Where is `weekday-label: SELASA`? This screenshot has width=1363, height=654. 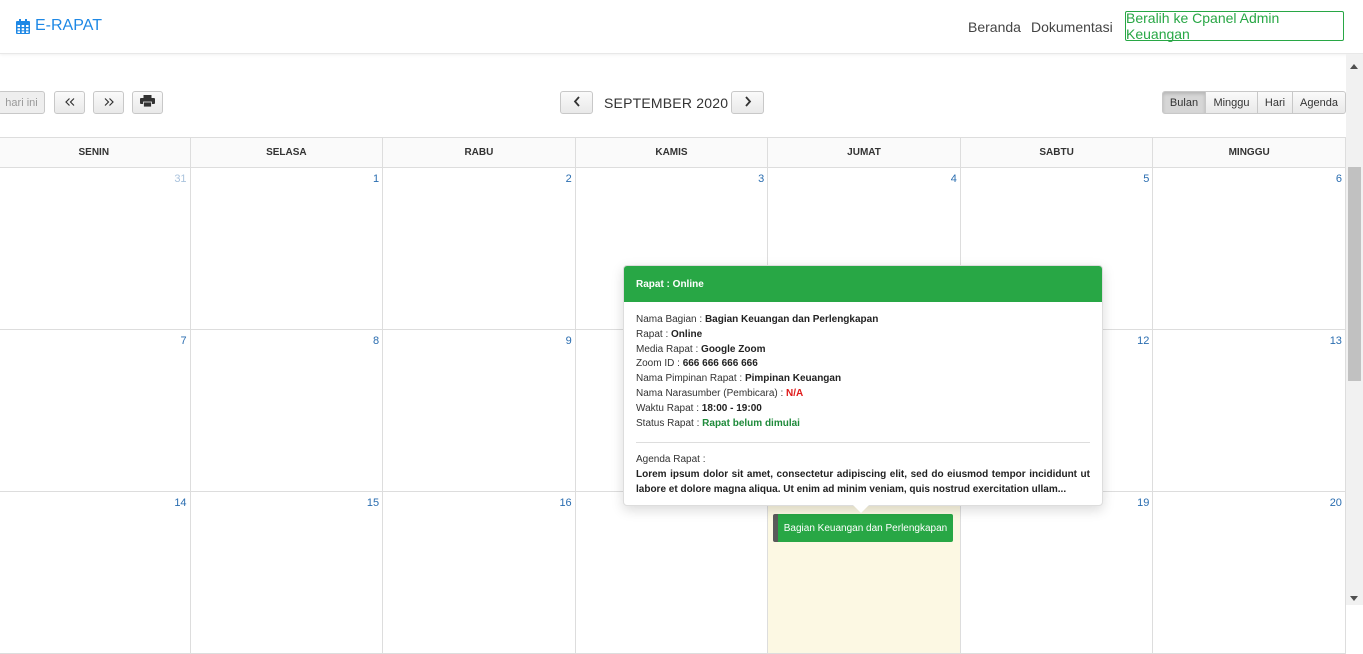 weekday-label: SELASA is located at coordinates (287, 152).